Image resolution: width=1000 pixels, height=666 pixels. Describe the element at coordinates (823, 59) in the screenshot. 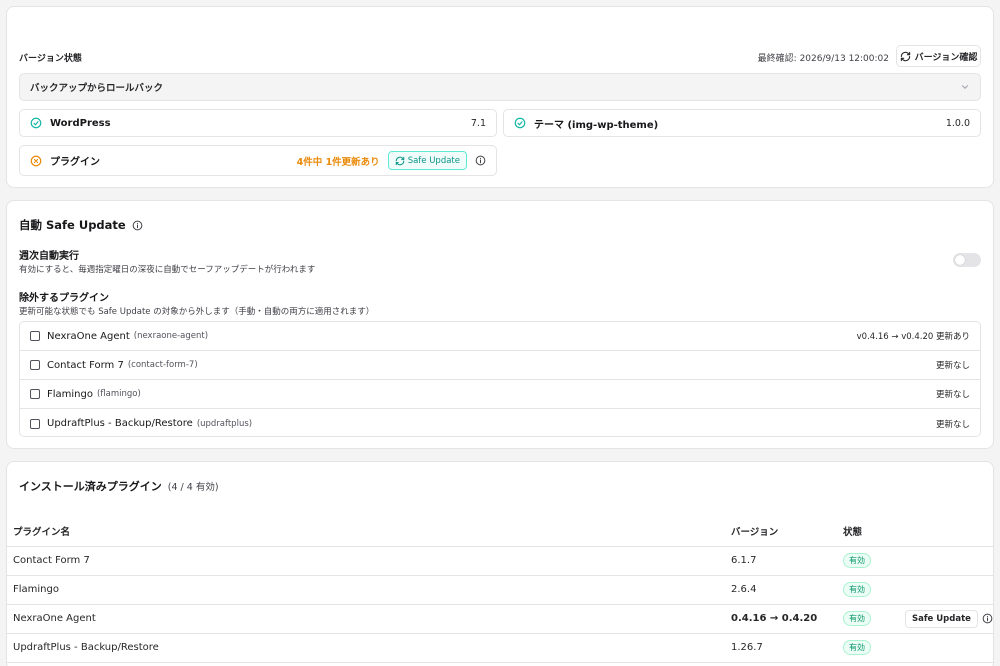

I see `last-check-time: 最終確認: 2026/9/13 12:00:02` at that location.